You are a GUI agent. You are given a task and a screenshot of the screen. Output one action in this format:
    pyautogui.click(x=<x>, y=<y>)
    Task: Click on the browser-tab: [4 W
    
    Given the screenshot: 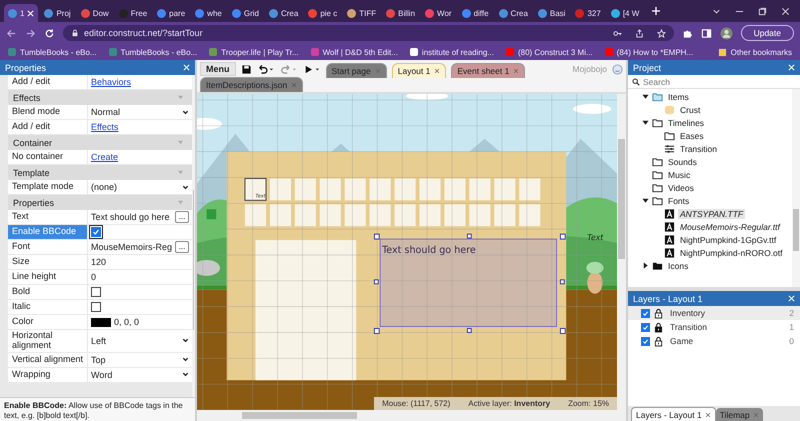 What is the action you would take?
    pyautogui.click(x=625, y=13)
    